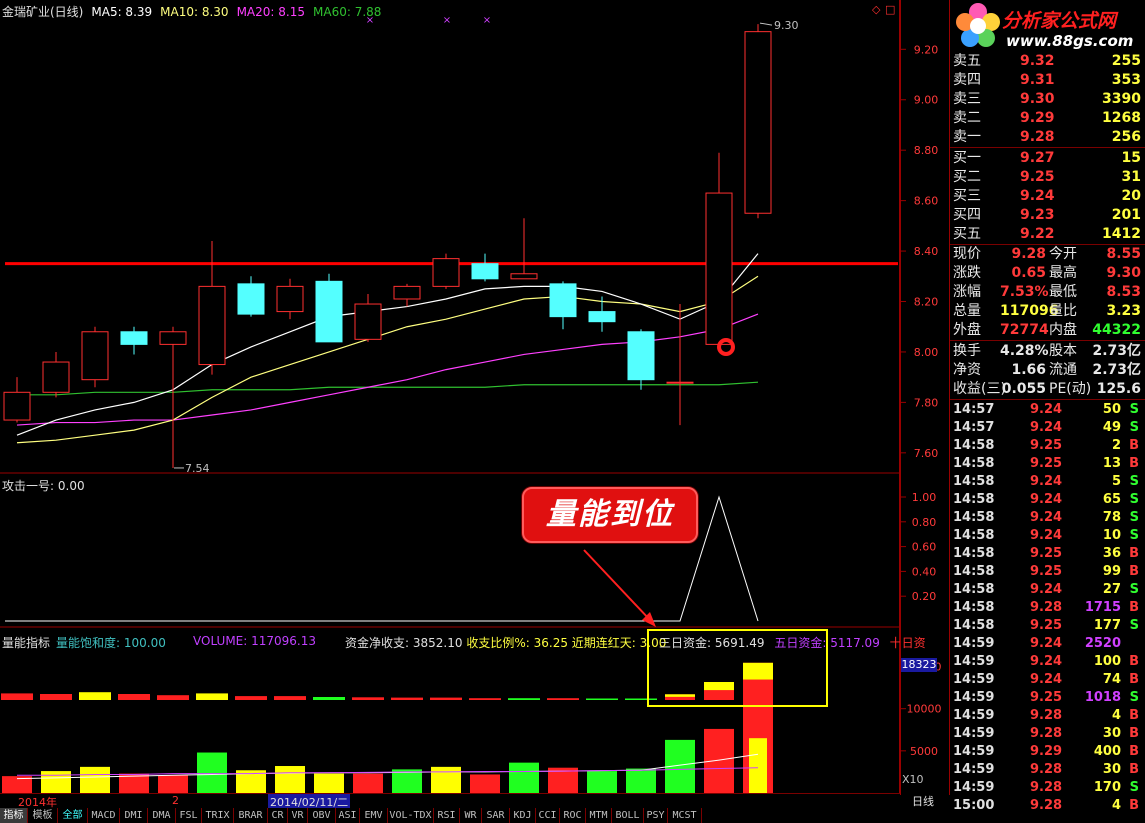 The image size is (1145, 823). I want to click on tab-macd: MACD, so click(104, 815).